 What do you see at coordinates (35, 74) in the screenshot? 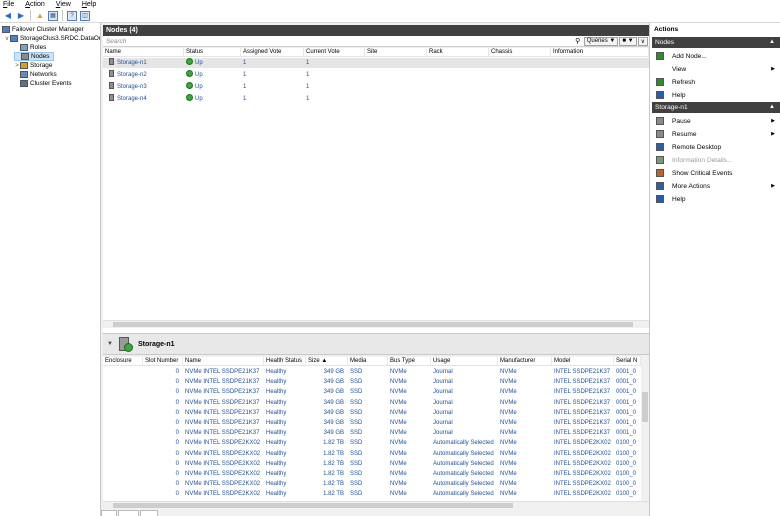
I see `tree-item-networks: Networks` at bounding box center [35, 74].